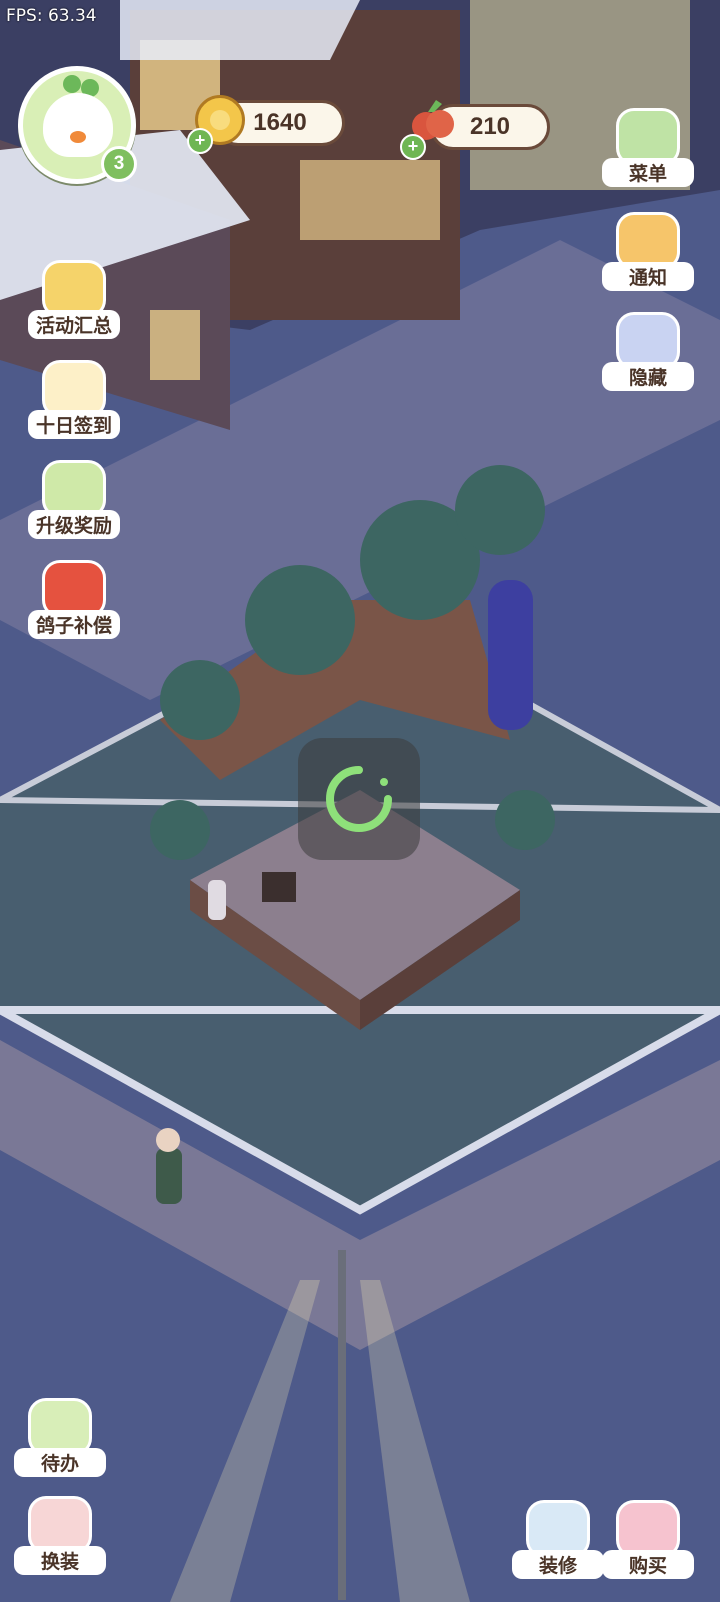 Image resolution: width=720 pixels, height=1602 pixels. I want to click on todo-label: 待办, so click(60, 1462).